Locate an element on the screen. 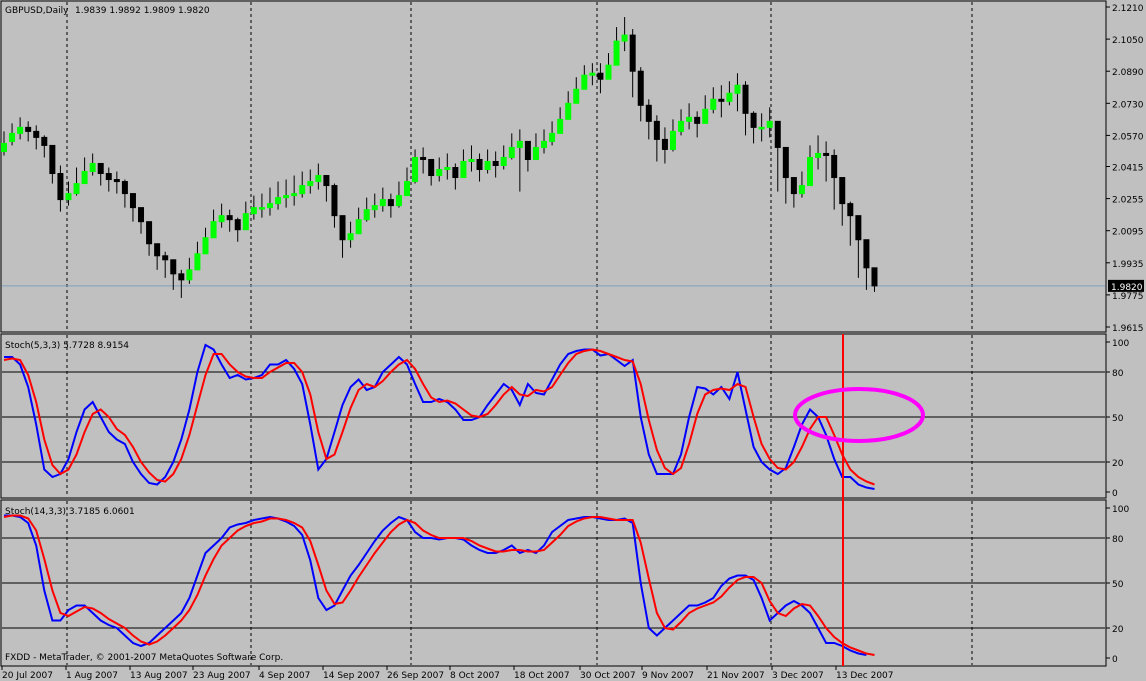 This screenshot has width=1146, height=681. x-tick-label: 3 Dec 2007 is located at coordinates (798, 676).